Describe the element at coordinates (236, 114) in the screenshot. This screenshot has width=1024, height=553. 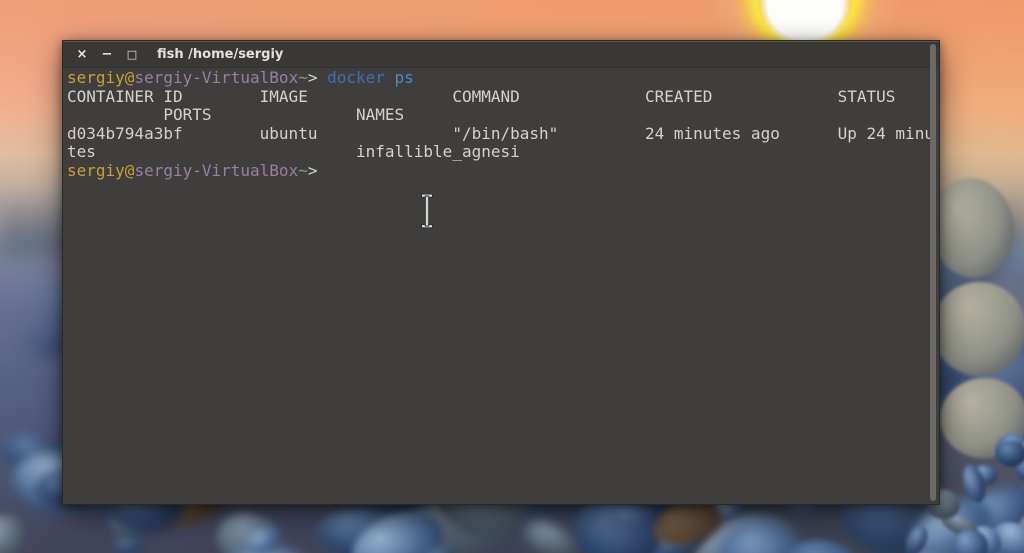
I see `terminal-line: PORTS NAMES` at that location.